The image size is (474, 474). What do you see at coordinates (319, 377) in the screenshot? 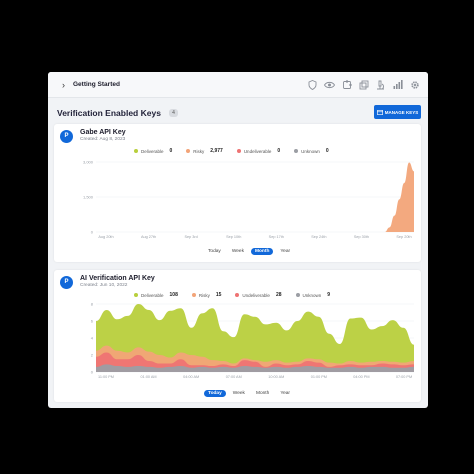
I see `x-tick-label: 01:00 PM` at bounding box center [319, 377].